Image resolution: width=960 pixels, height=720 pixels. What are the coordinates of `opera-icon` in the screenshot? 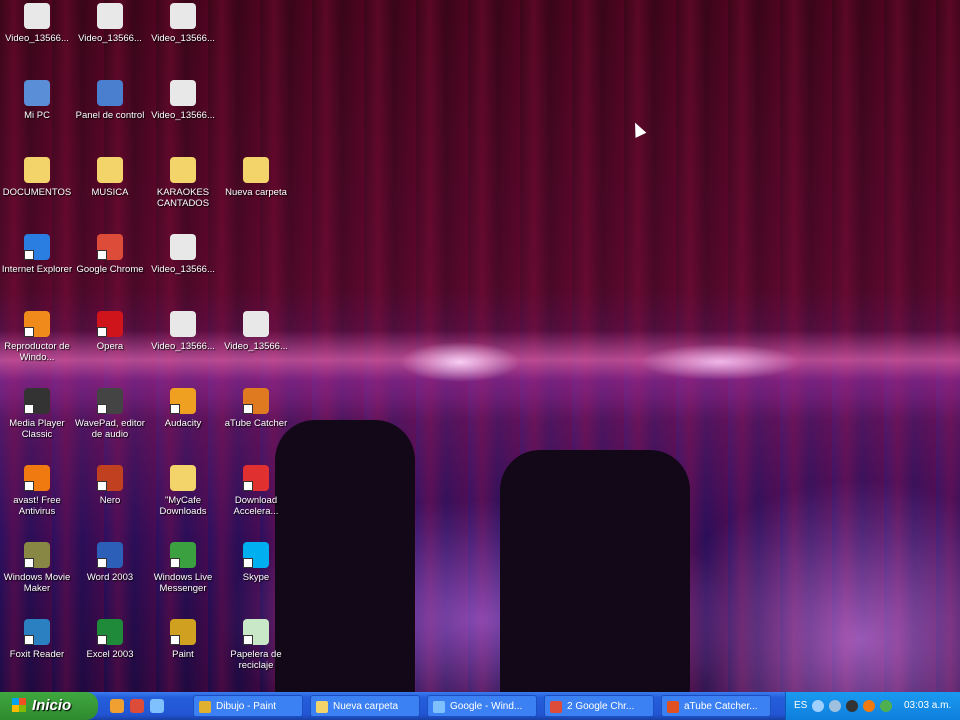 It's located at (110, 324).